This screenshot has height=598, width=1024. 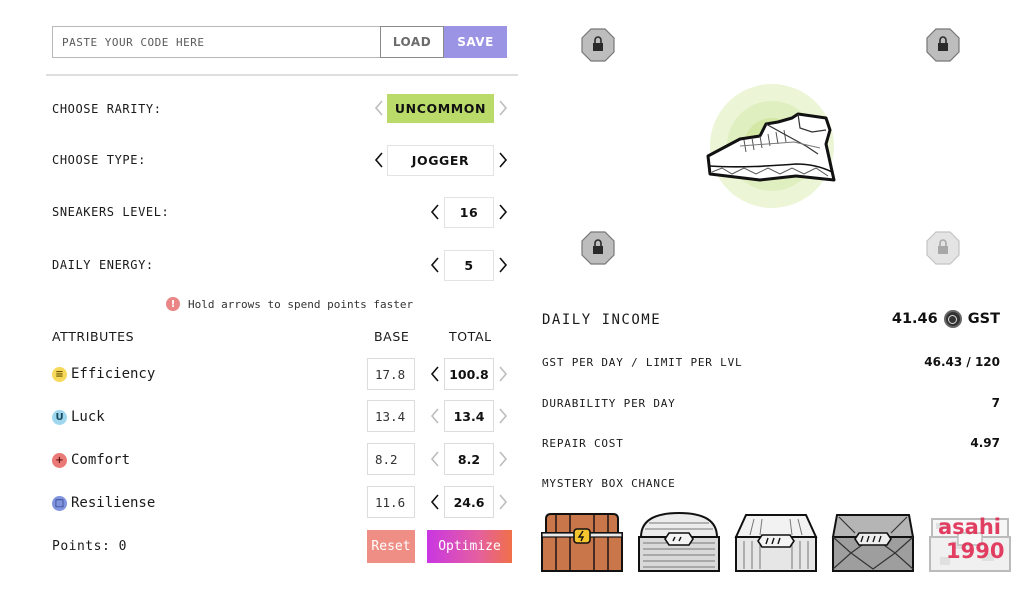 I want to click on daily-income-value: 41.46 GST, so click(x=946, y=319).